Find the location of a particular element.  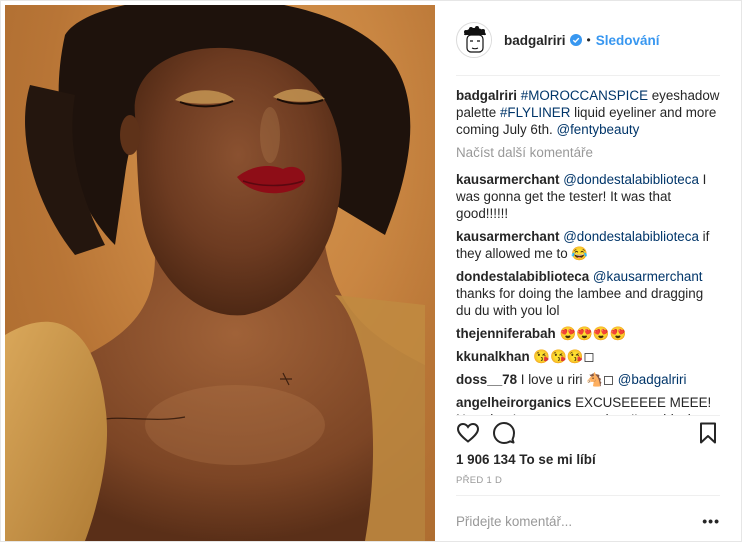

comment-text: I love u riri 🐴◻ is located at coordinates (567, 379).